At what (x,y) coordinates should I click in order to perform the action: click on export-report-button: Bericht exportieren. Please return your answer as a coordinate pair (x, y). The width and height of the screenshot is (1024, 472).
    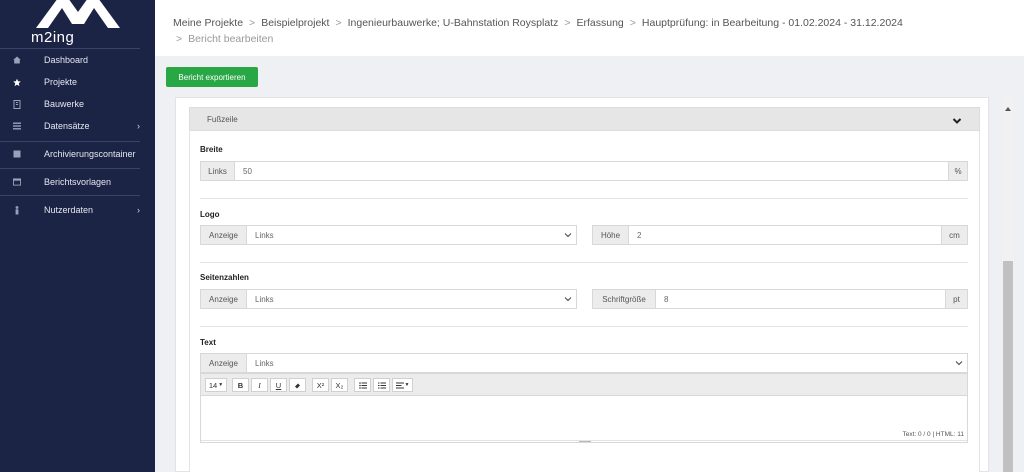
    Looking at the image, I should click on (212, 77).